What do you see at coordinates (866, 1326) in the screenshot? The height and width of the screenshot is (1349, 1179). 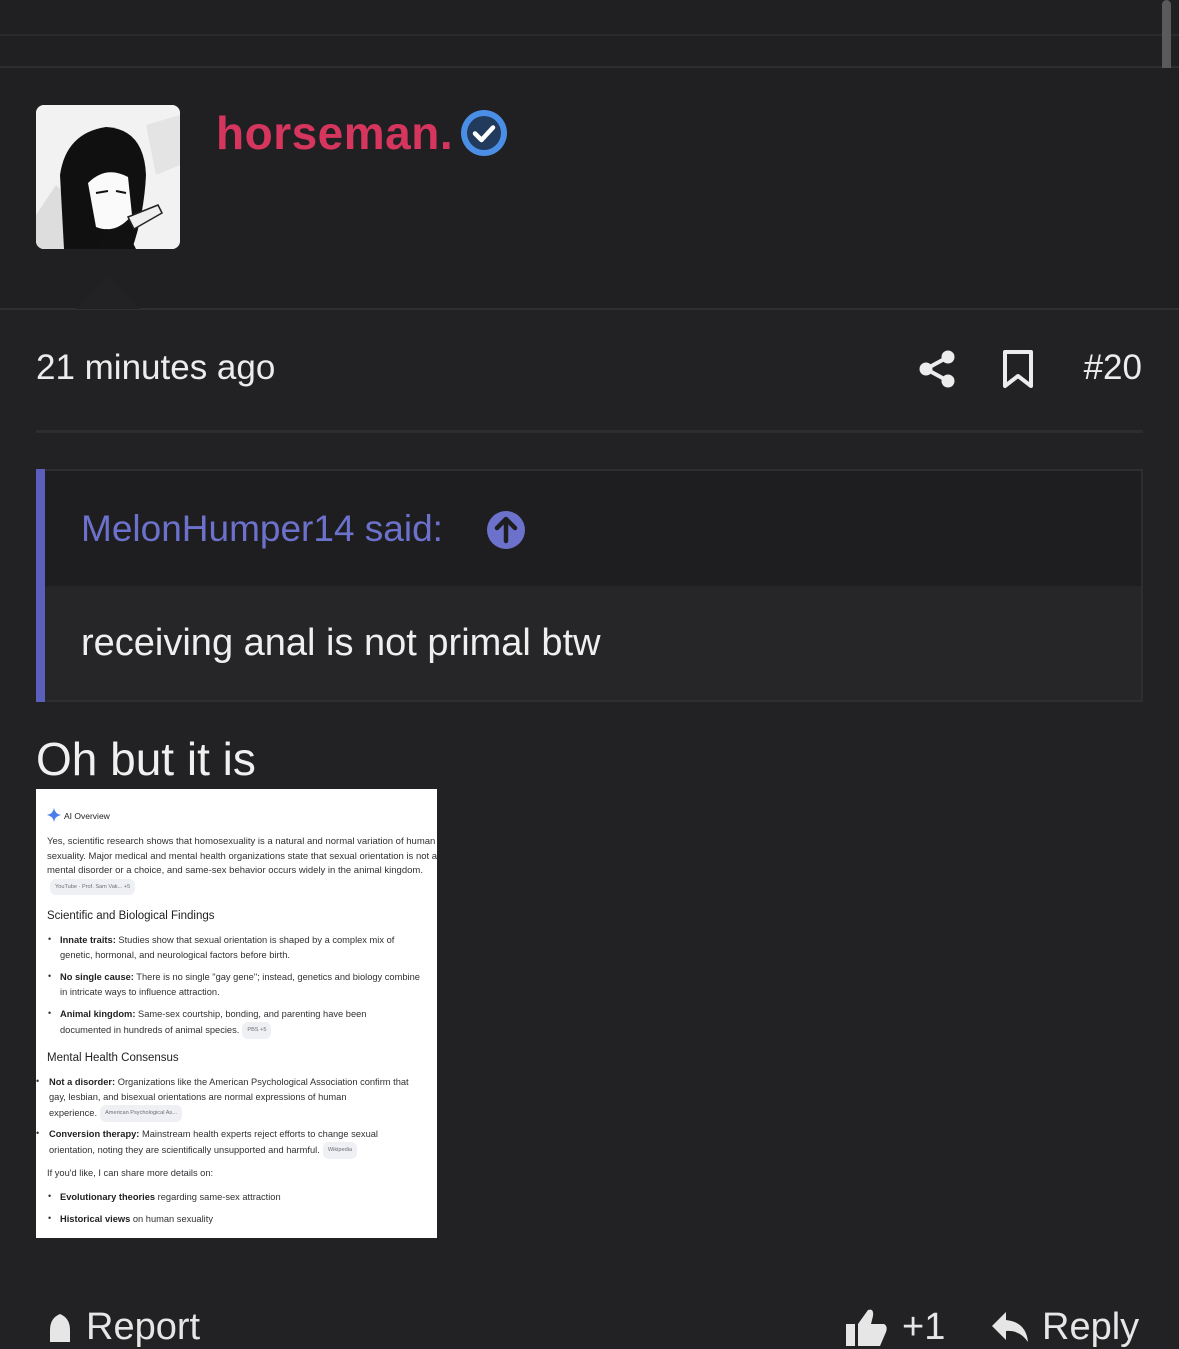 I see `thumbs-up-icon` at bounding box center [866, 1326].